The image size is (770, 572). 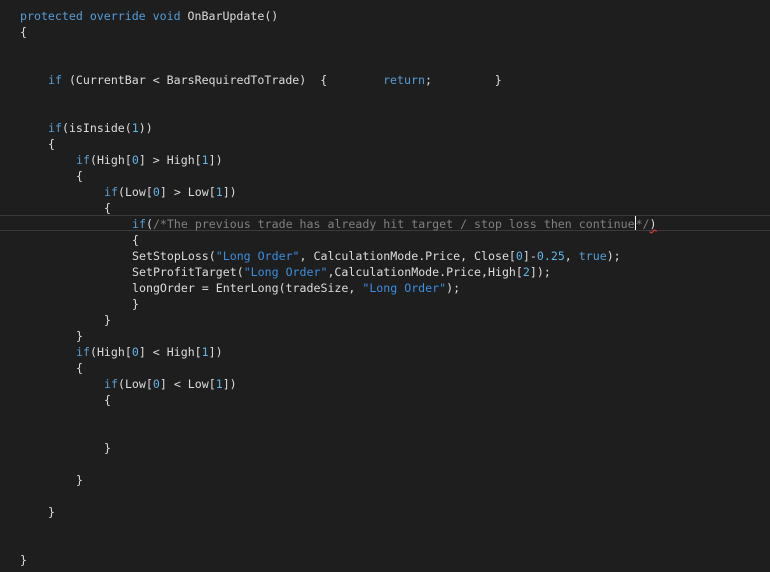 I want to click on code-text: (isInside(, so click(x=96, y=128).